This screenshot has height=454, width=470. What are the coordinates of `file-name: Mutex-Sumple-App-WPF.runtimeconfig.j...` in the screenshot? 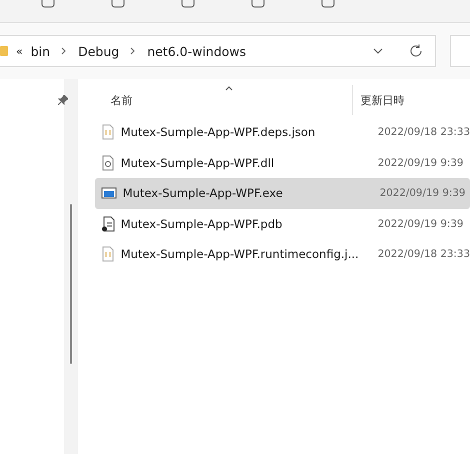 It's located at (240, 254).